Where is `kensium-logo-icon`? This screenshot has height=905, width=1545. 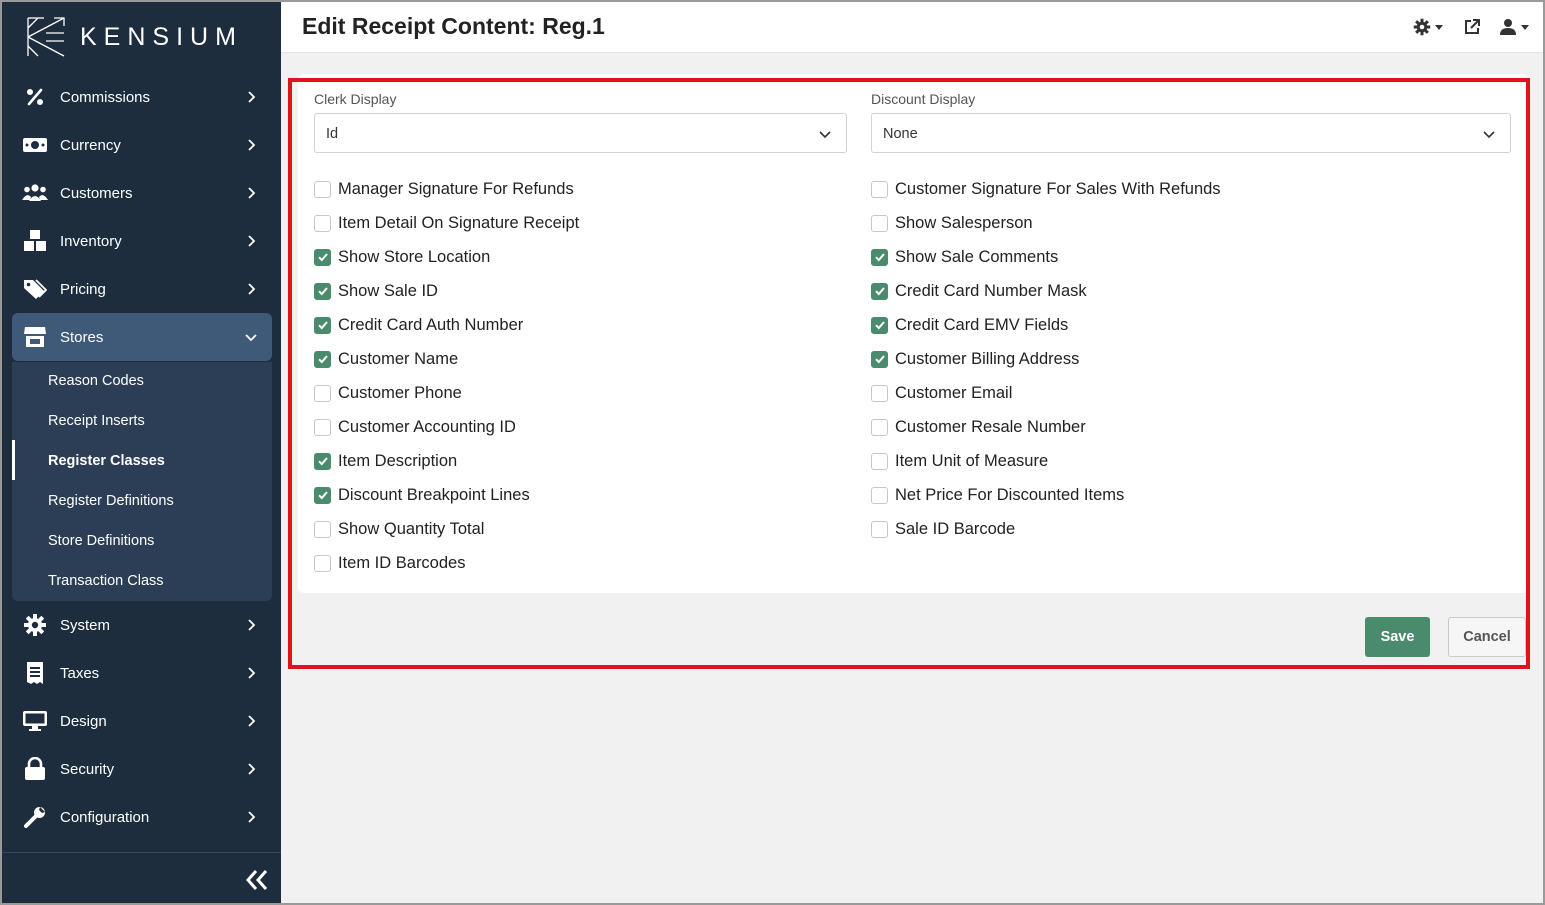 kensium-logo-icon is located at coordinates (46, 37).